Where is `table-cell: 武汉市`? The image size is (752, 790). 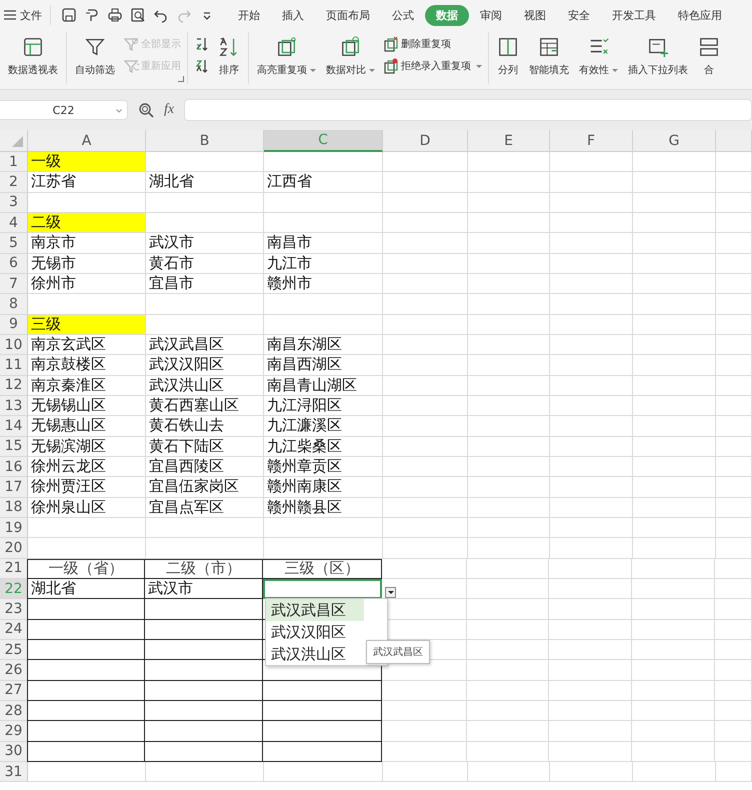
table-cell: 武汉市 is located at coordinates (205, 243).